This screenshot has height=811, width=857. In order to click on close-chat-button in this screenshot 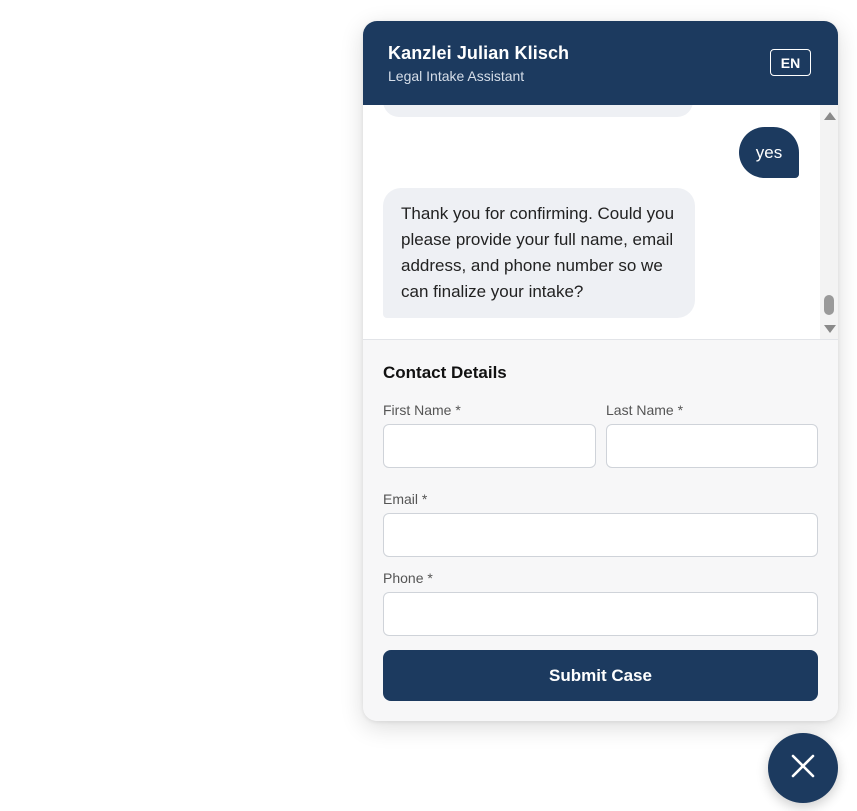, I will do `click(803, 768)`.